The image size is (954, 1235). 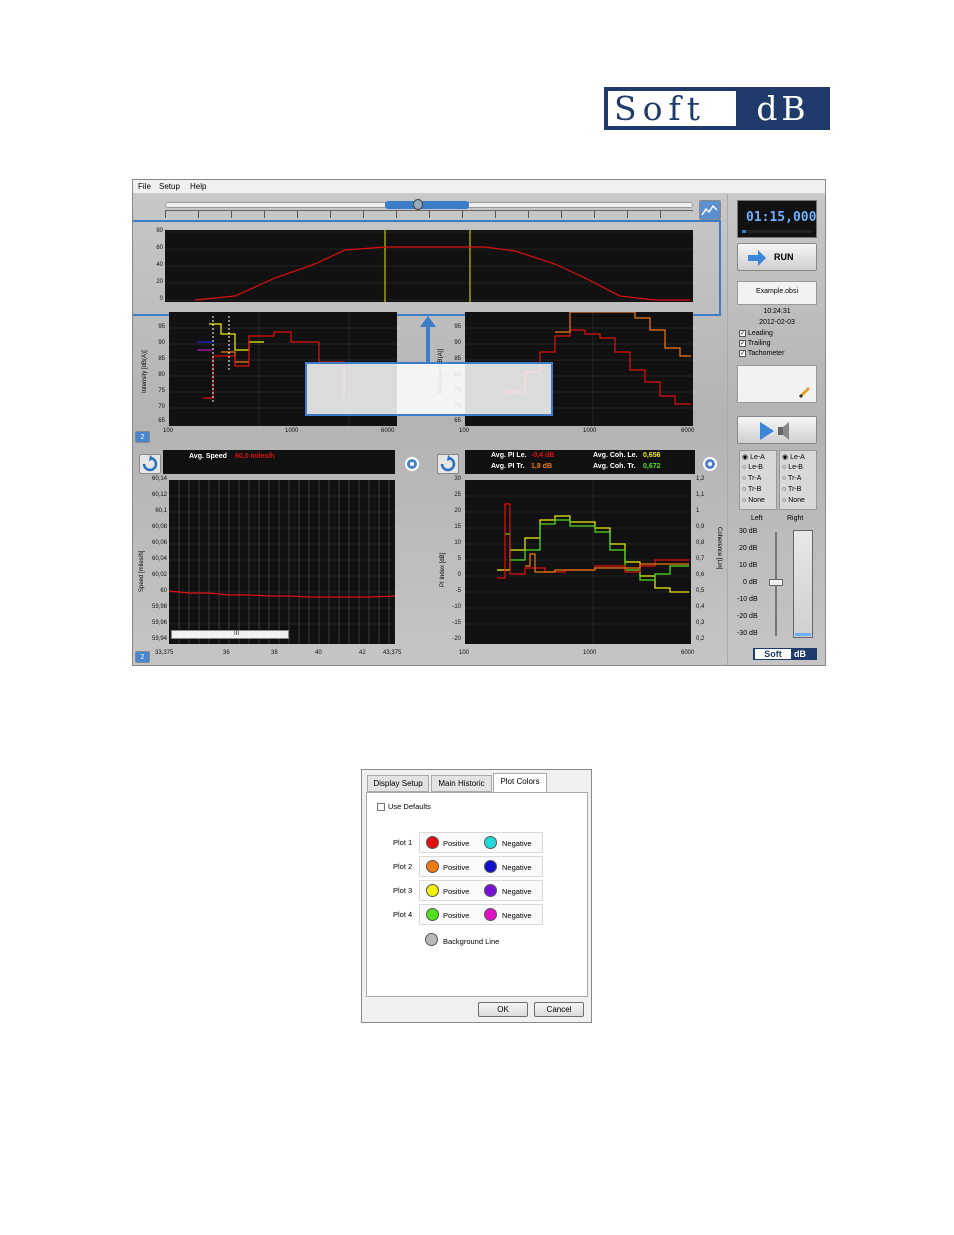 What do you see at coordinates (520, 783) in the screenshot?
I see `tab-plot-colors: Plot Colors` at bounding box center [520, 783].